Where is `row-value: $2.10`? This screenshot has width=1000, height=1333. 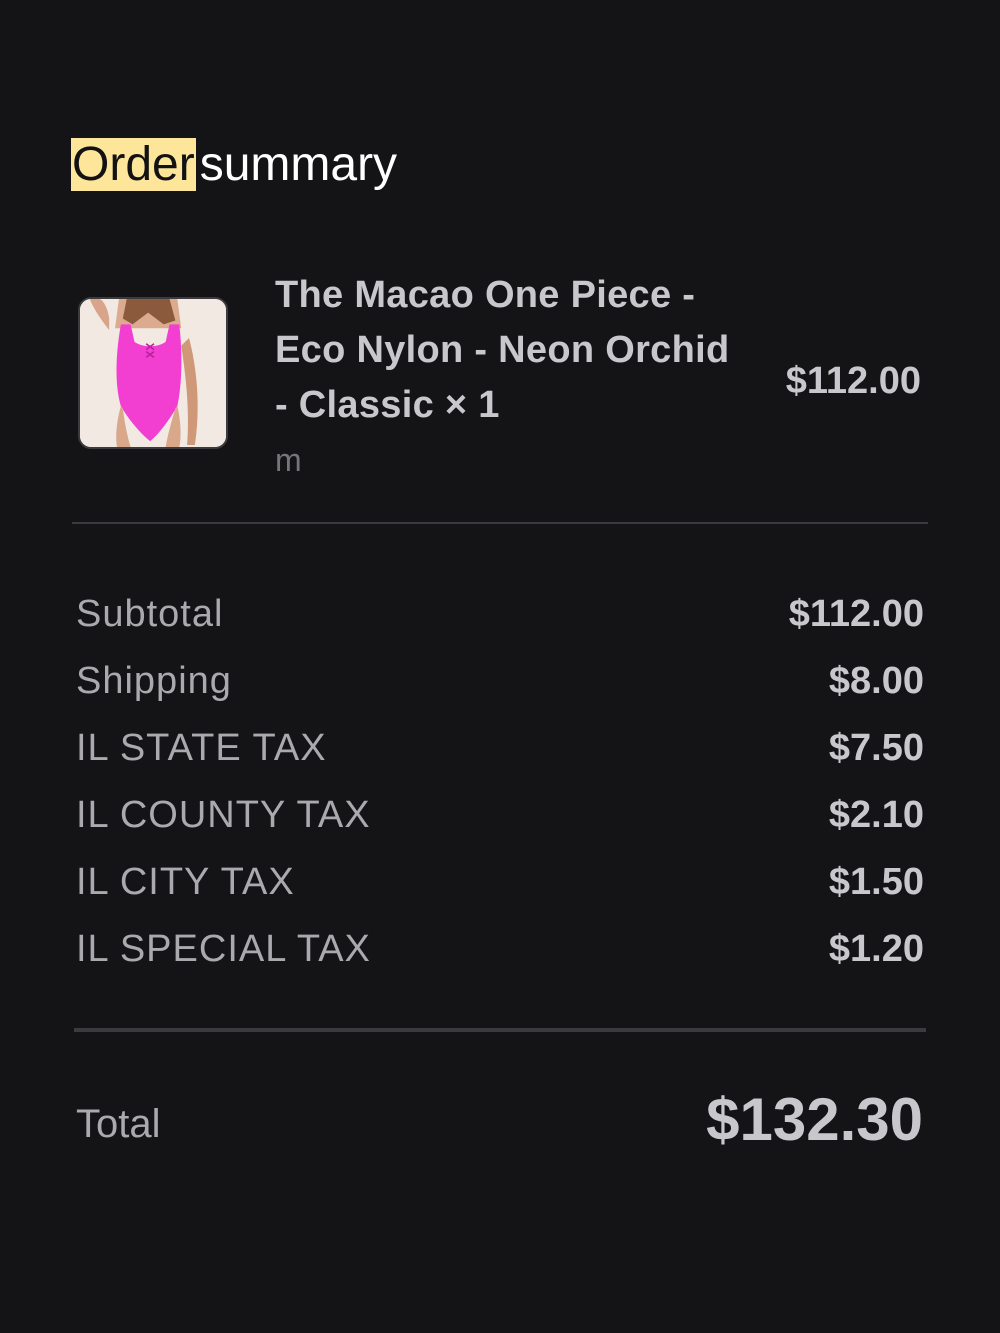
row-value: $2.10 is located at coordinates (876, 815).